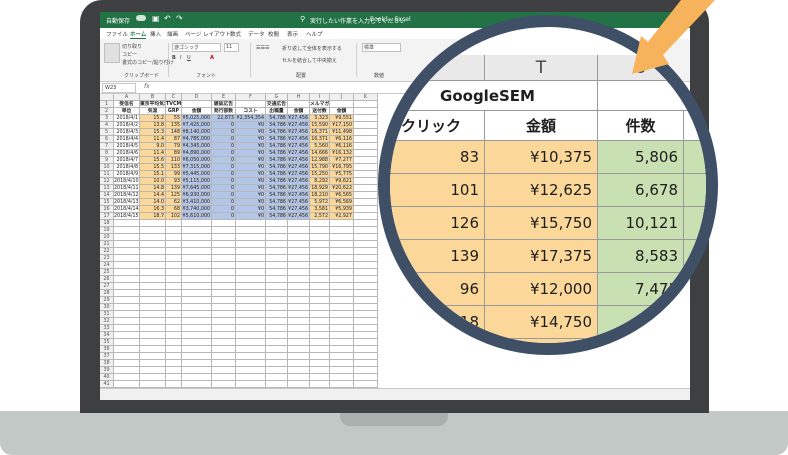 The width and height of the screenshot is (788, 455). I want to click on table-cell: ¥20,622, so click(342, 188).